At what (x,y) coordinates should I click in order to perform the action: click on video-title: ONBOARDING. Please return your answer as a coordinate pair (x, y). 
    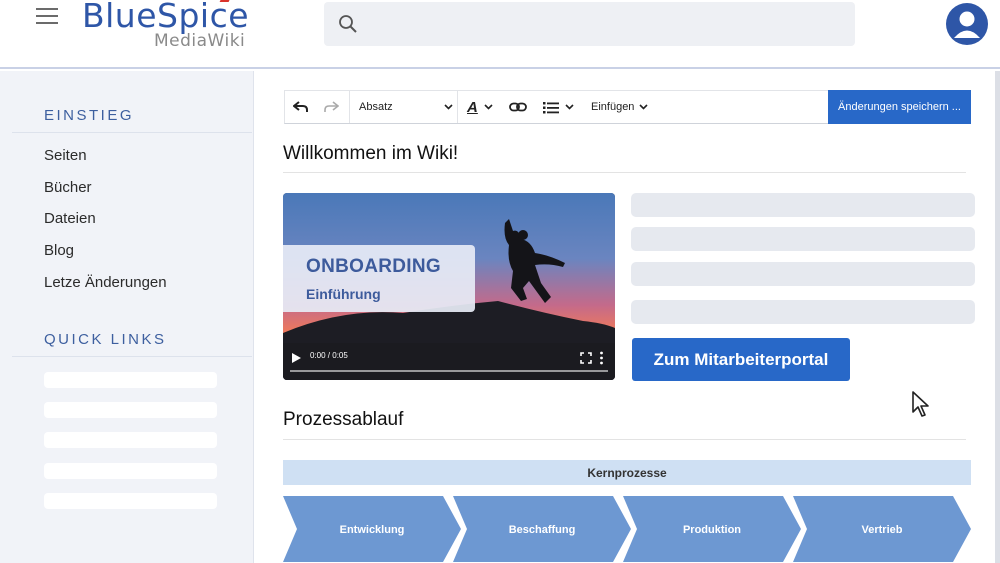
    Looking at the image, I should click on (373, 266).